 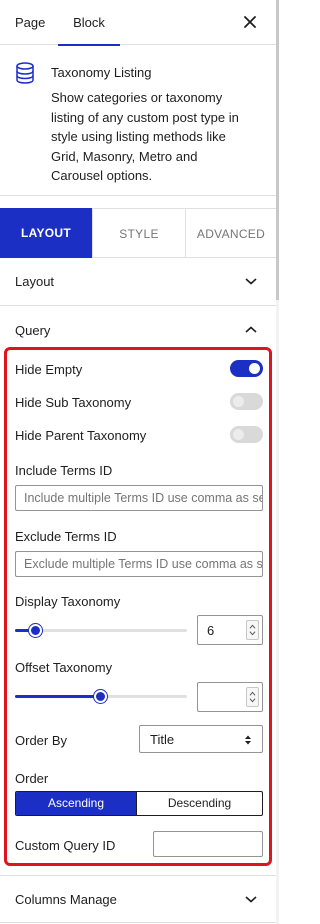 What do you see at coordinates (277, 462) in the screenshot?
I see `scrollbar` at bounding box center [277, 462].